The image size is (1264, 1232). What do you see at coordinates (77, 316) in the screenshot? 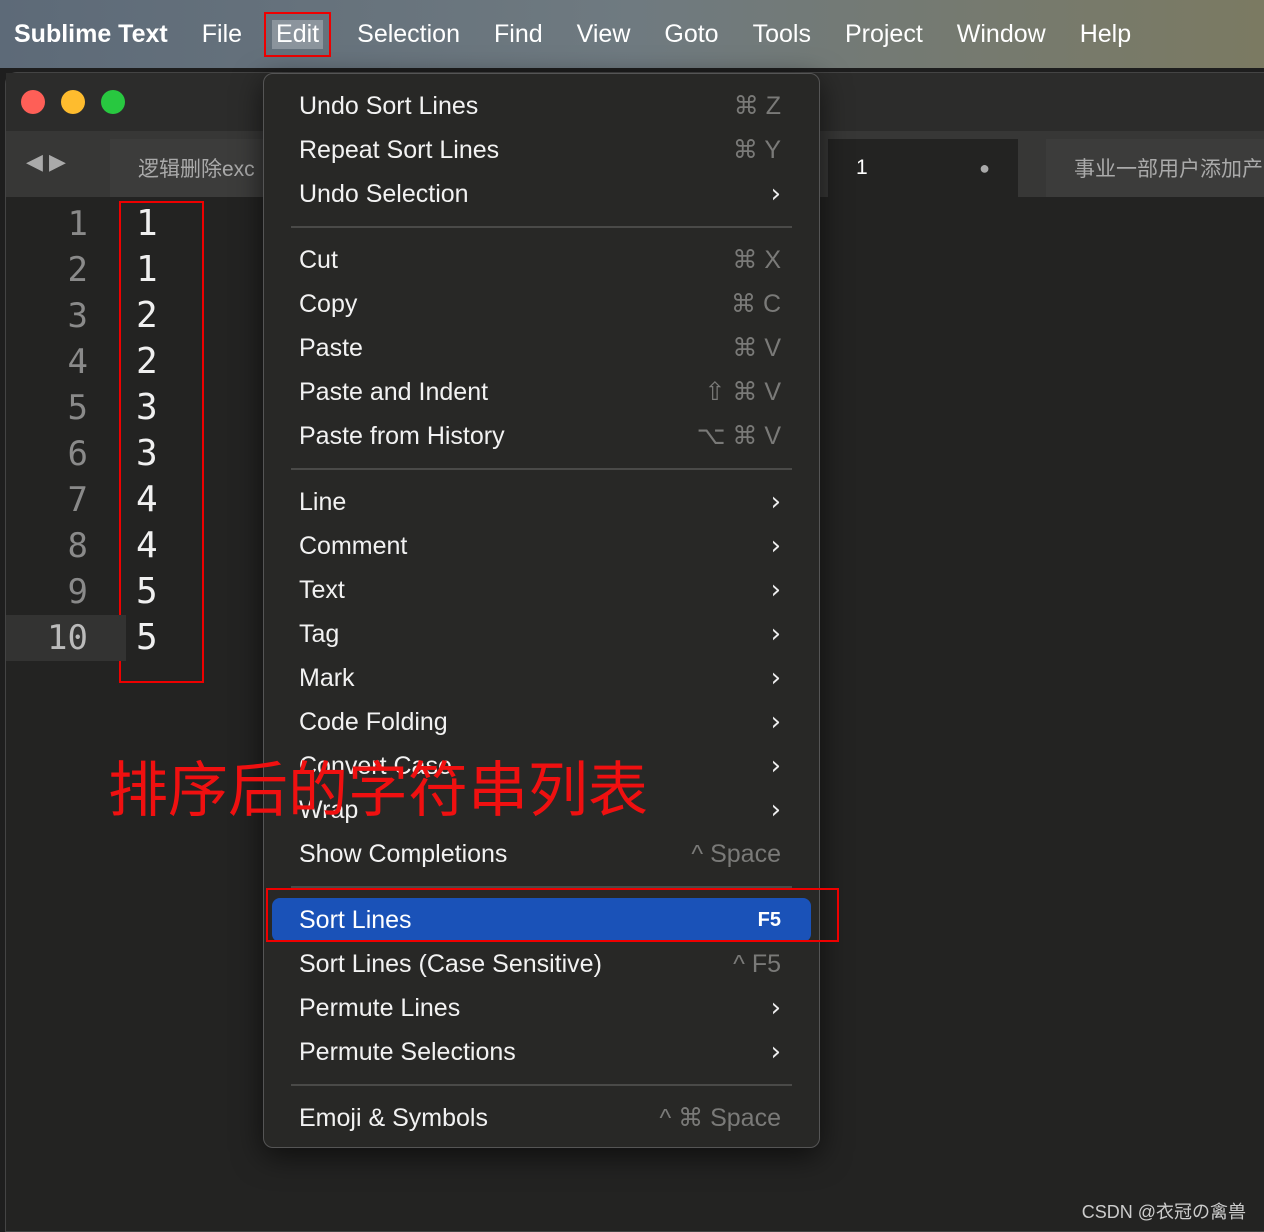
I see `line-number: 3` at bounding box center [77, 316].